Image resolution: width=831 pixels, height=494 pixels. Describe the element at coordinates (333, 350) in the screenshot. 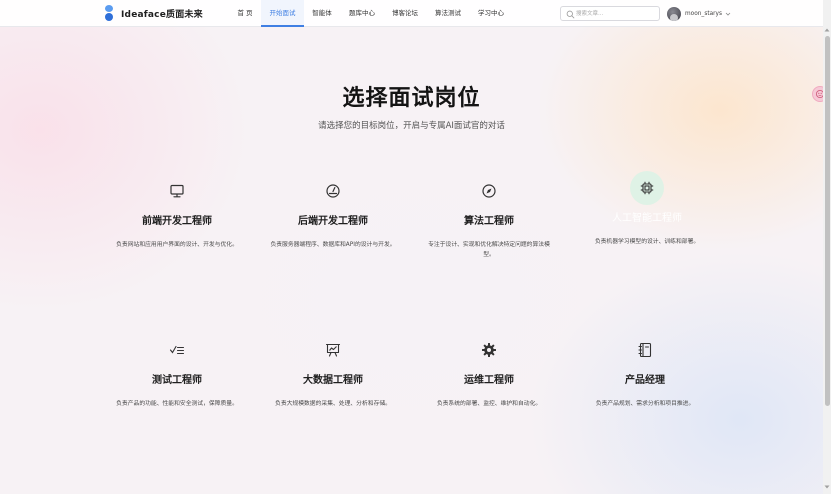

I see `presentation-chart-icon` at that location.